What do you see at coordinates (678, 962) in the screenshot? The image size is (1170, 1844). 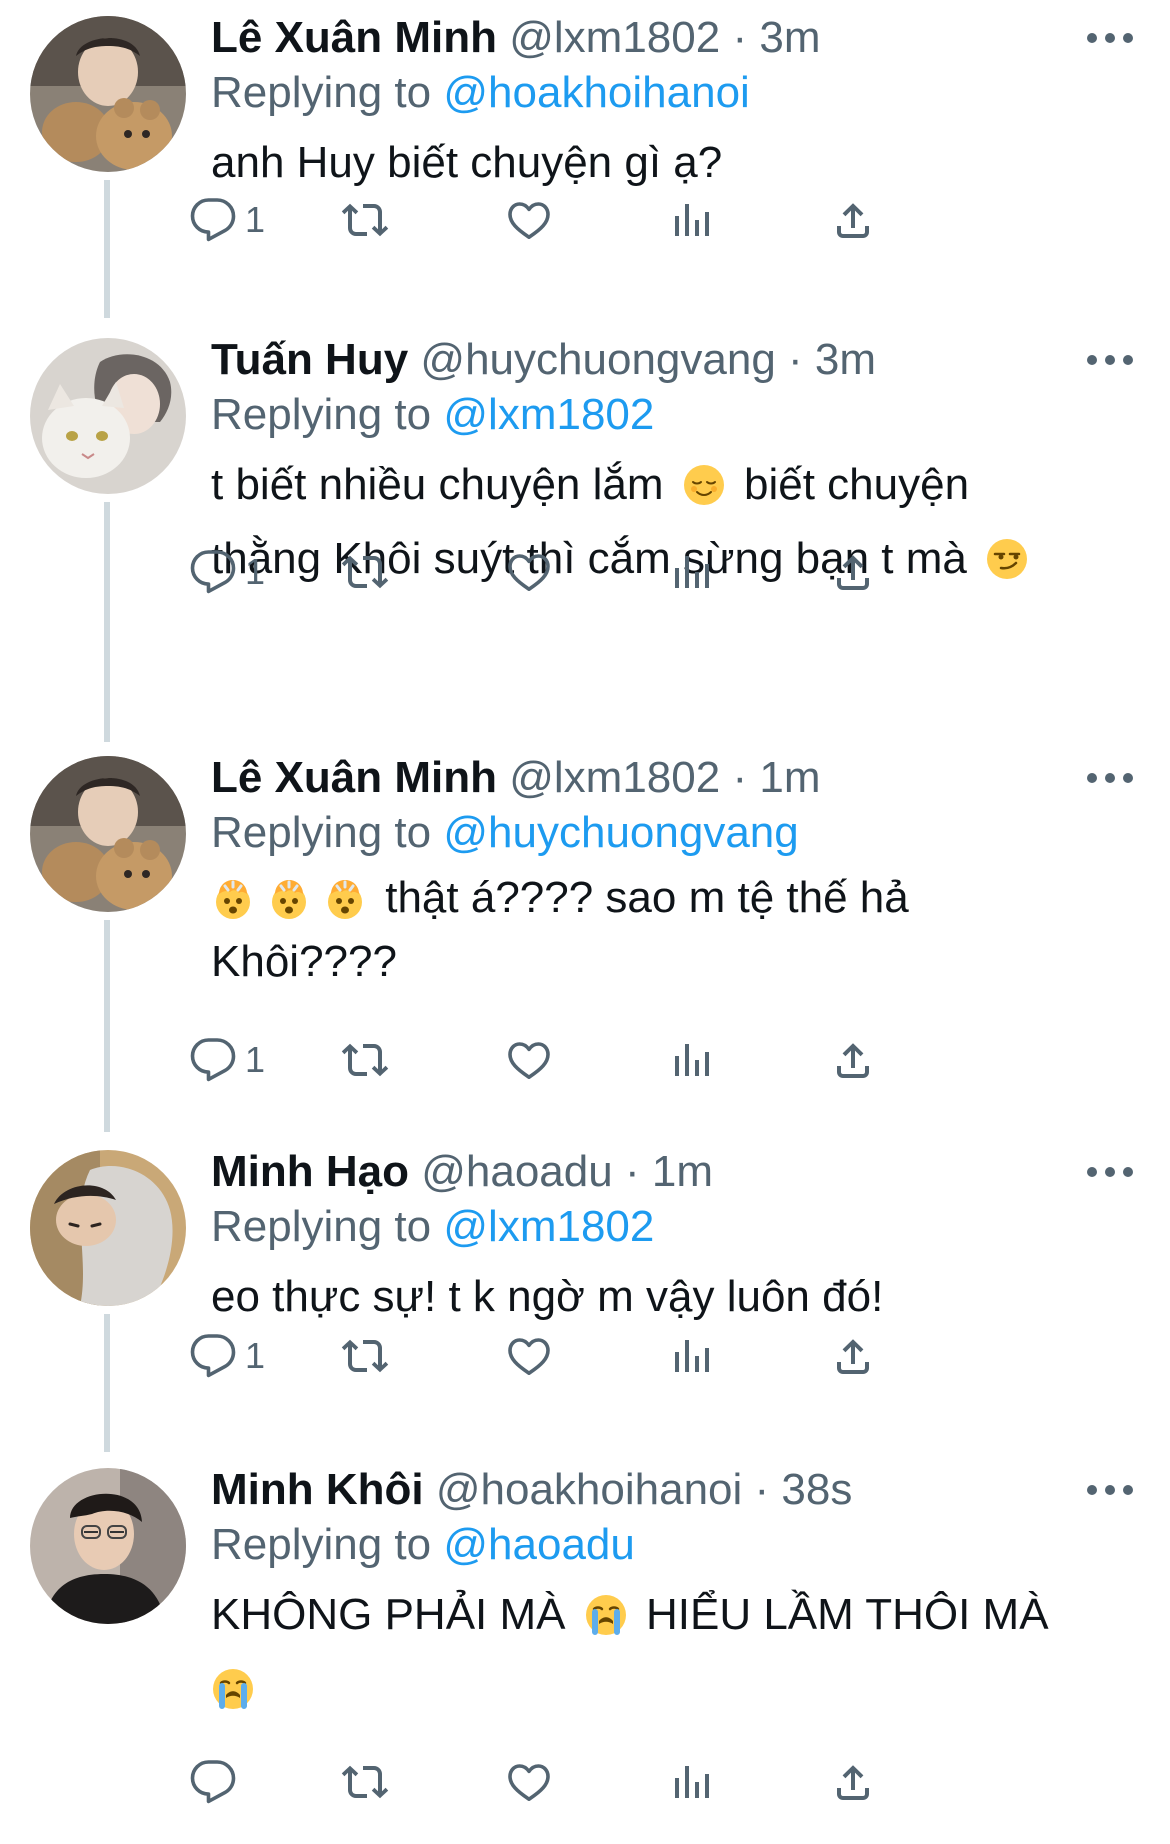 I see `tweet-text-line: Khôi????` at bounding box center [678, 962].